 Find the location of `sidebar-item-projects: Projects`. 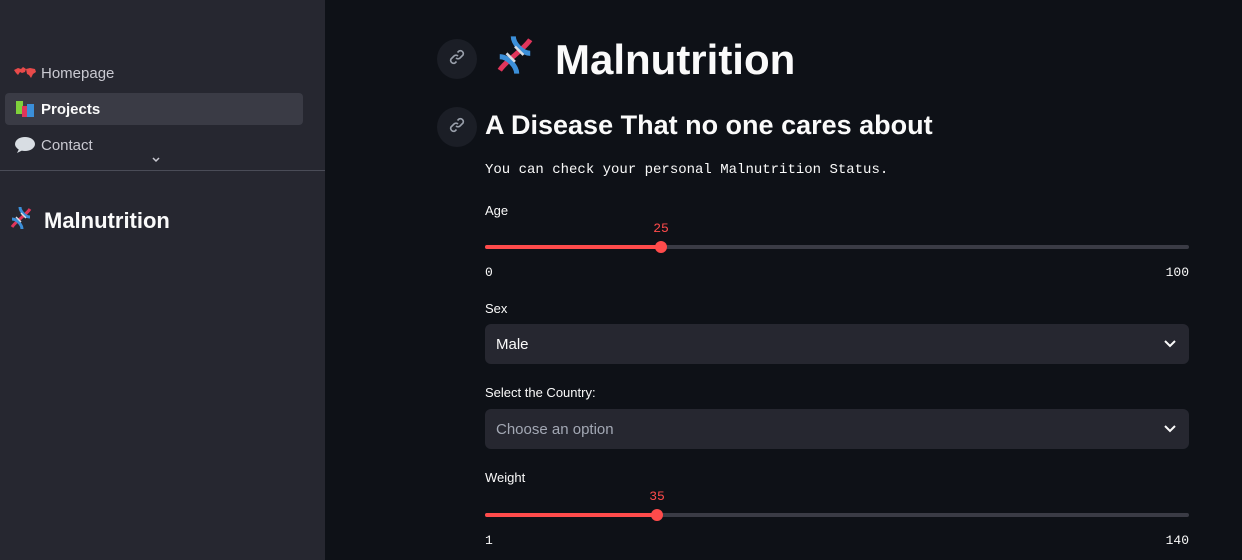

sidebar-item-projects: Projects is located at coordinates (154, 109).